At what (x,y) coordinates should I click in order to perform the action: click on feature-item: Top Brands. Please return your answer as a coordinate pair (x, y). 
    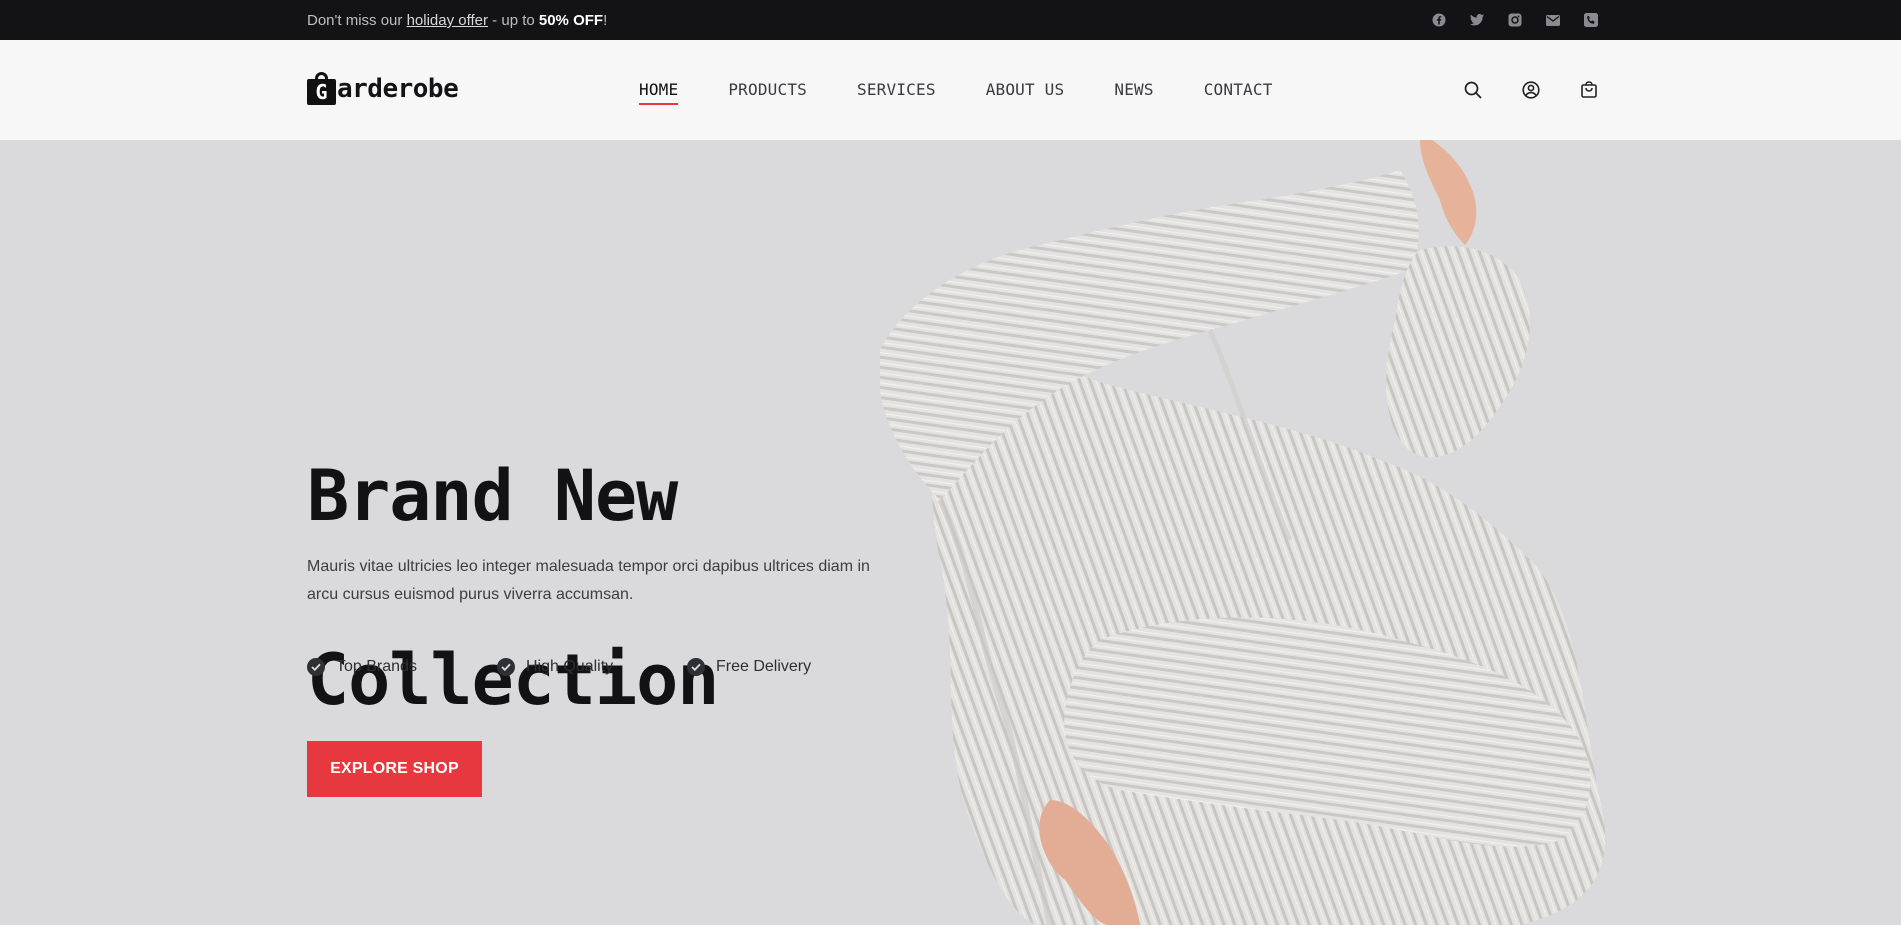
    Looking at the image, I should click on (402, 667).